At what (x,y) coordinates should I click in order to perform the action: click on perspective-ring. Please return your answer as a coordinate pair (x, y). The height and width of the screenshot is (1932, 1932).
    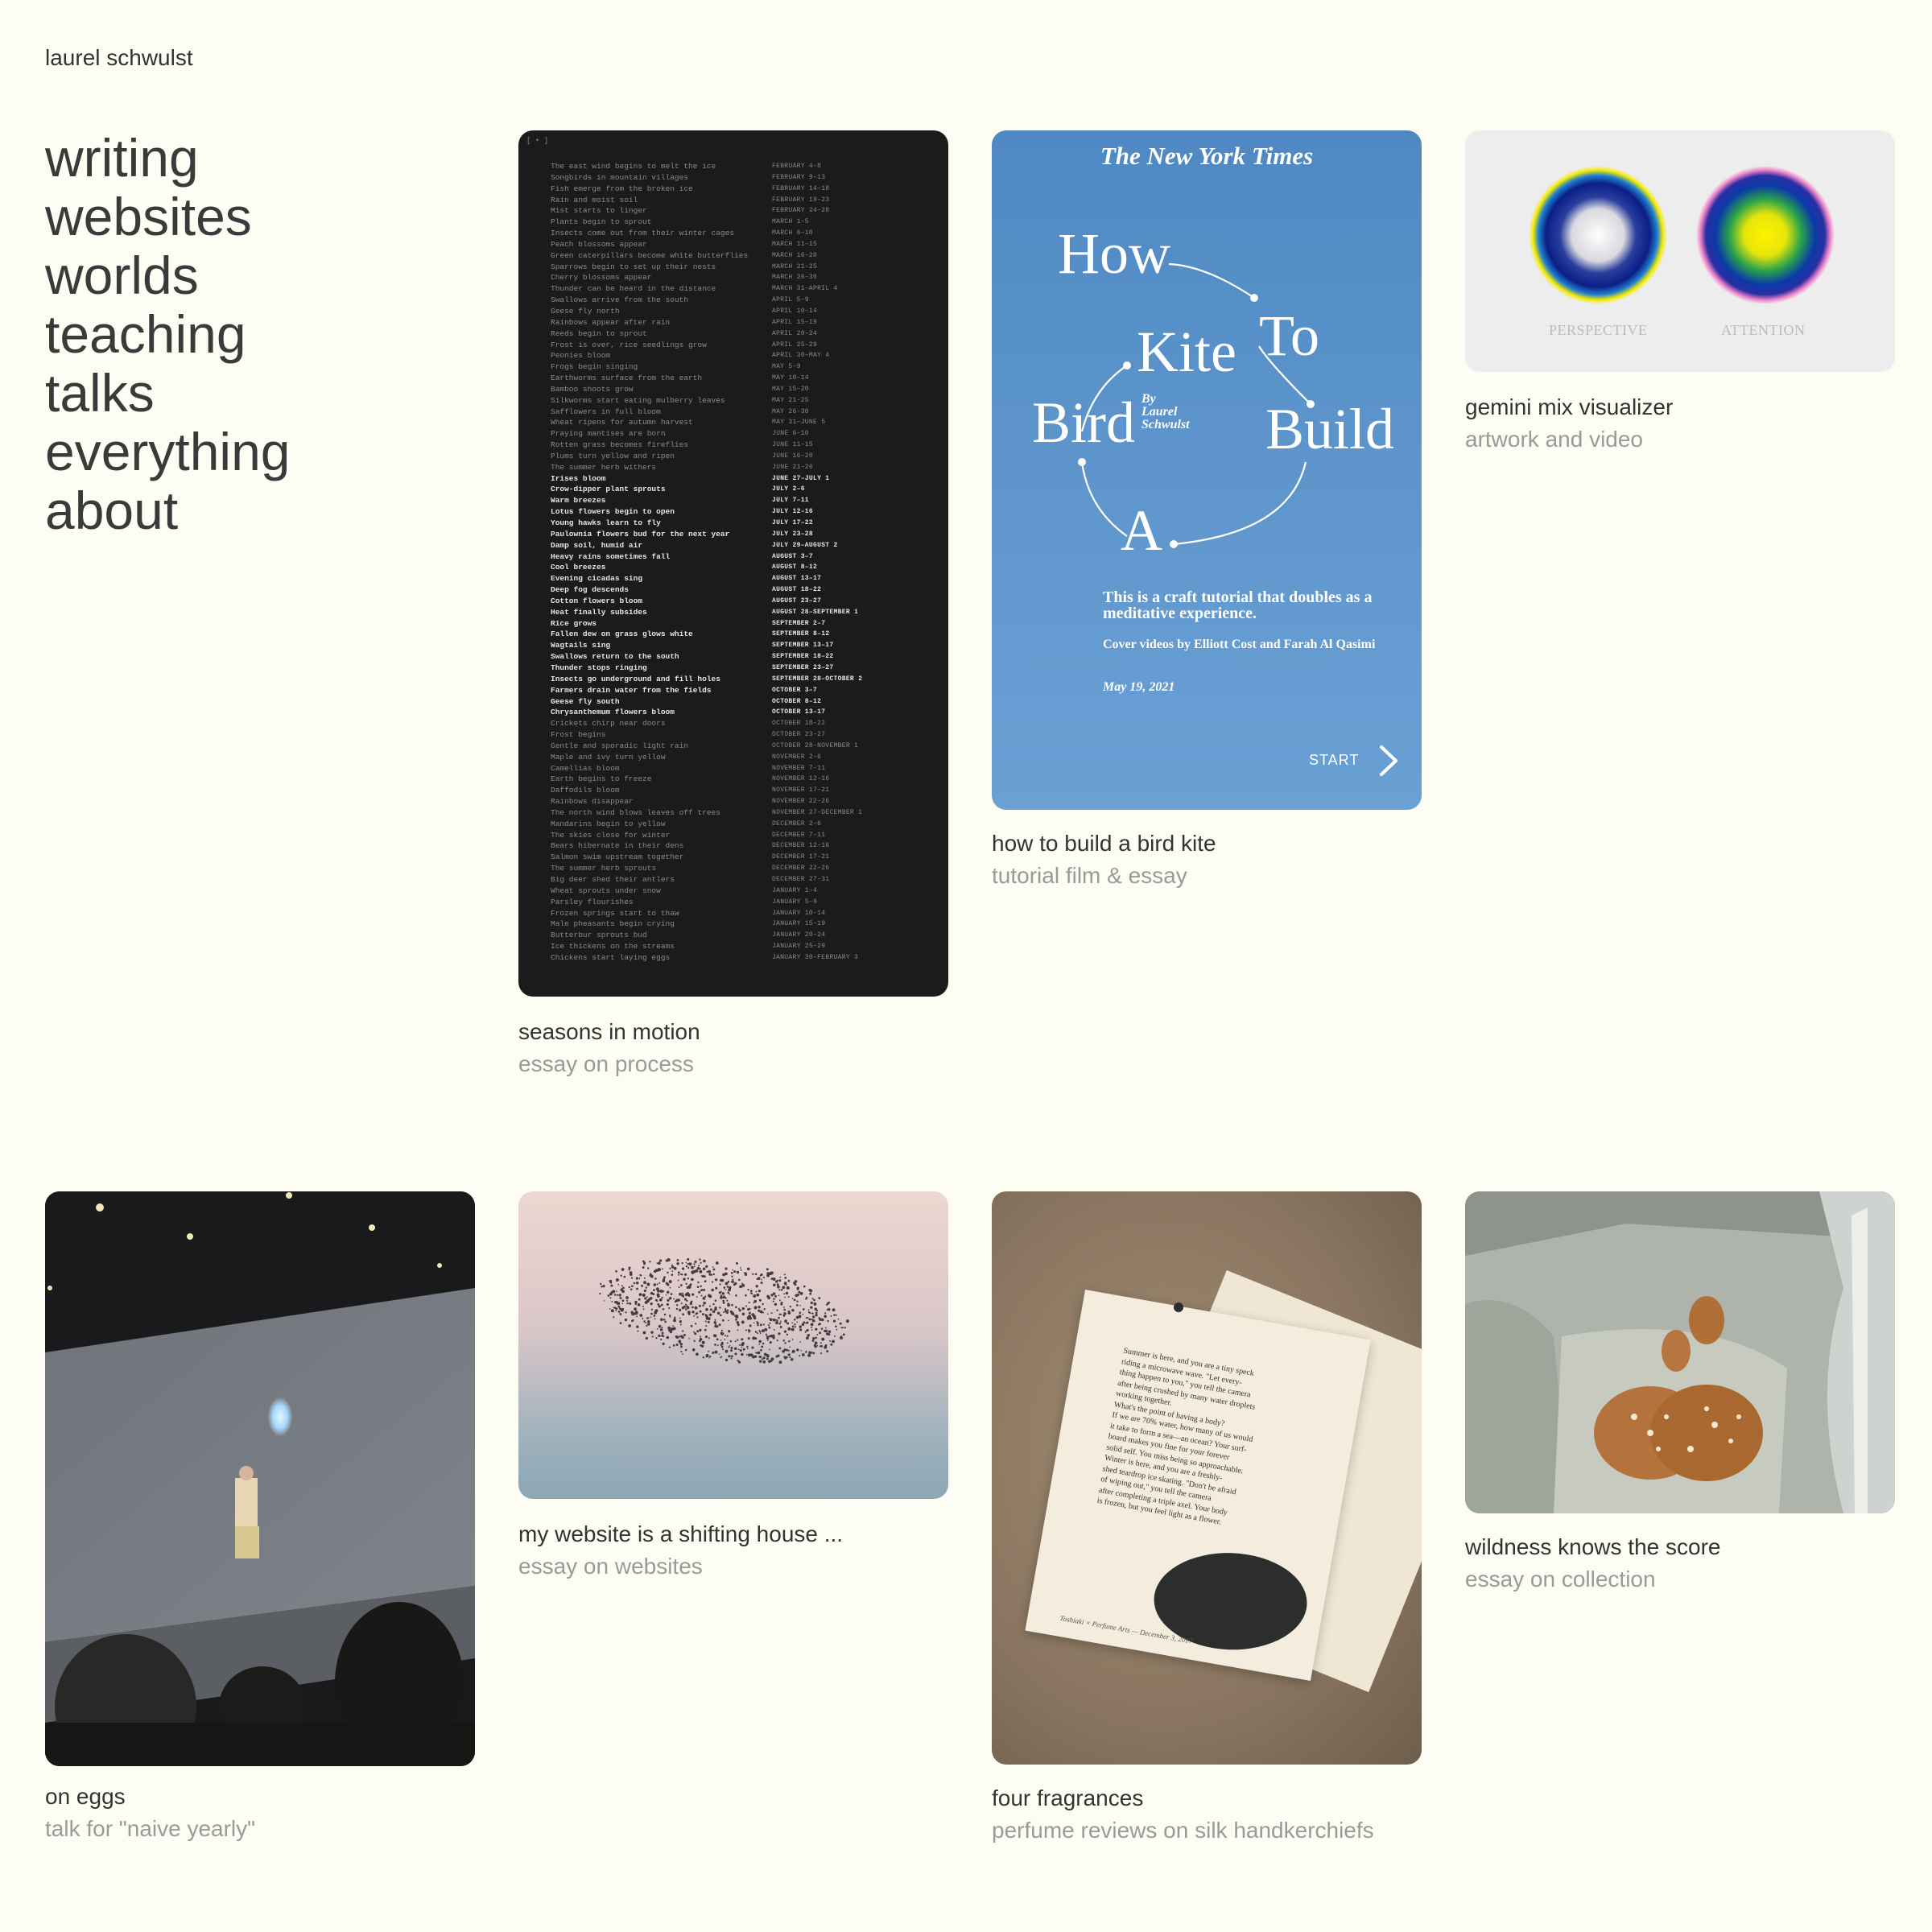
    Looking at the image, I should click on (1598, 235).